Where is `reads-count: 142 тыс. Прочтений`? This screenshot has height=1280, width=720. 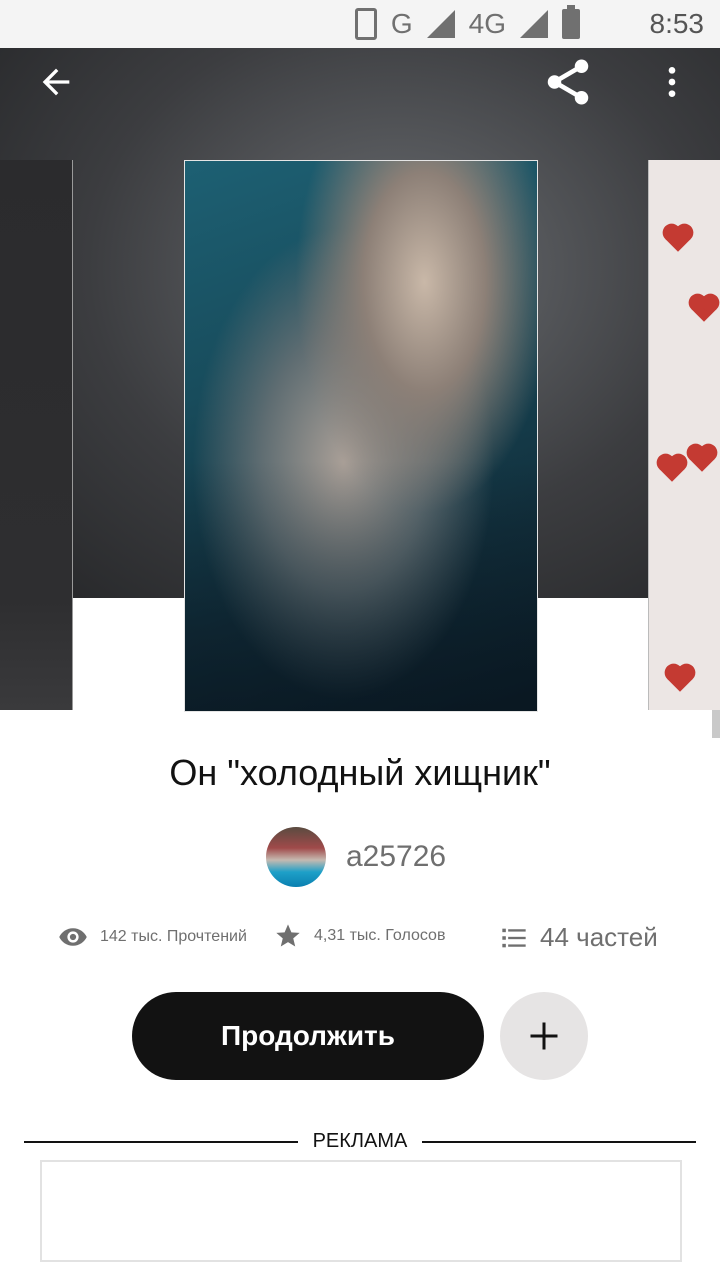
reads-count: 142 тыс. Прочтений is located at coordinates (173, 936).